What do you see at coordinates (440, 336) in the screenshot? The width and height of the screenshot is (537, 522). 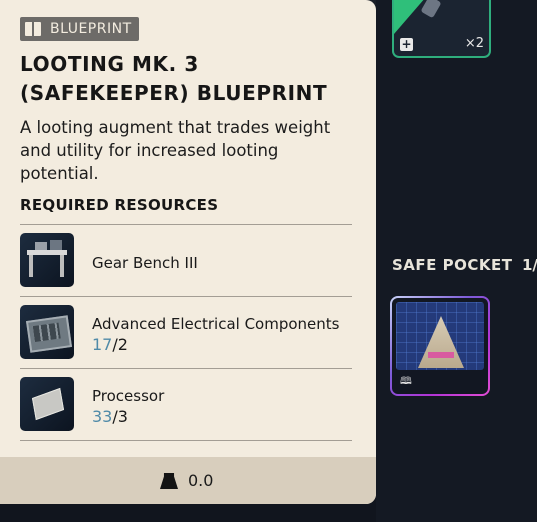 I see `blueprint-item-art` at bounding box center [440, 336].